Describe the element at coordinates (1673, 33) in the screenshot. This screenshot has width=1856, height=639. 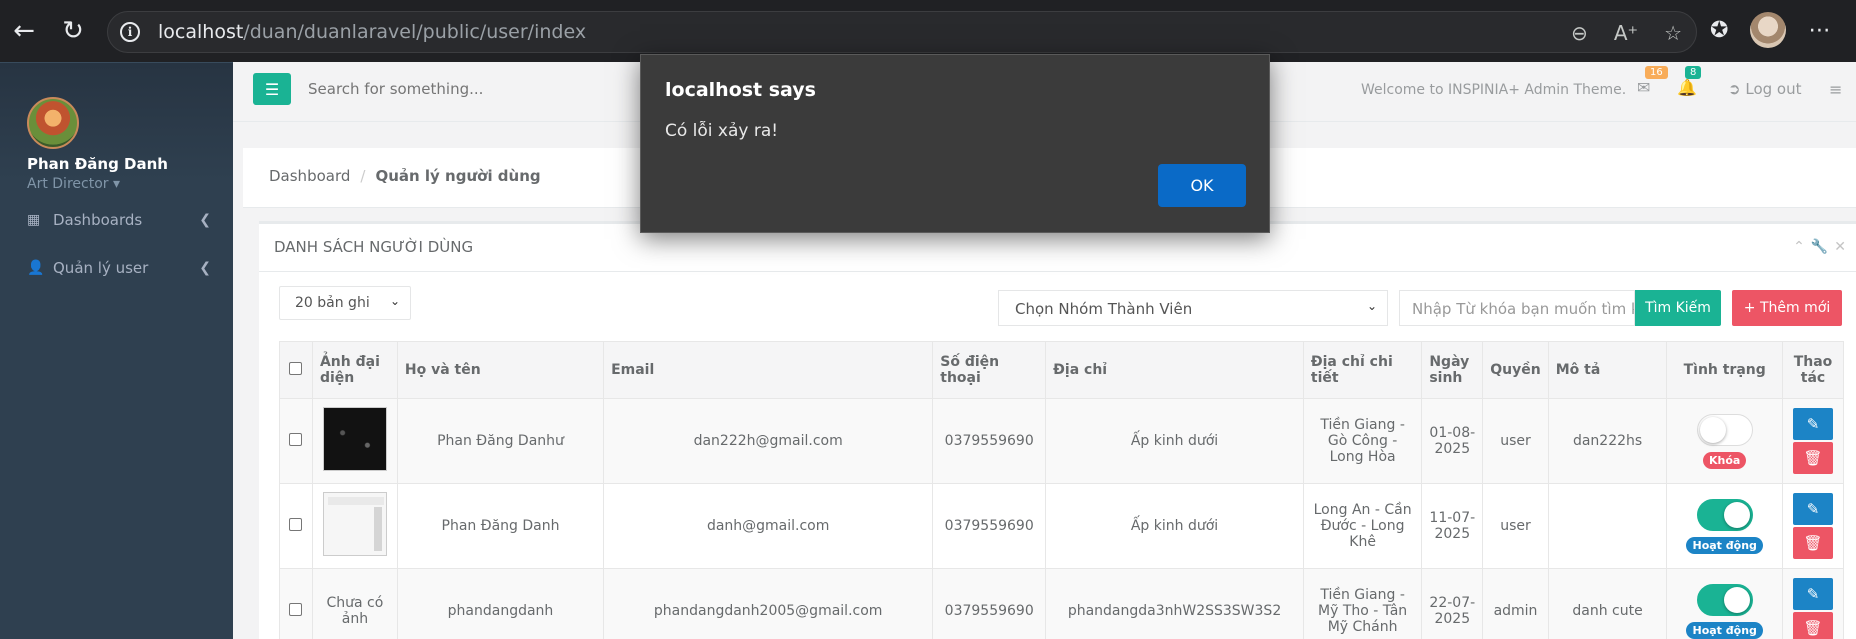
I see `favorite-star-icon: ☆` at that location.